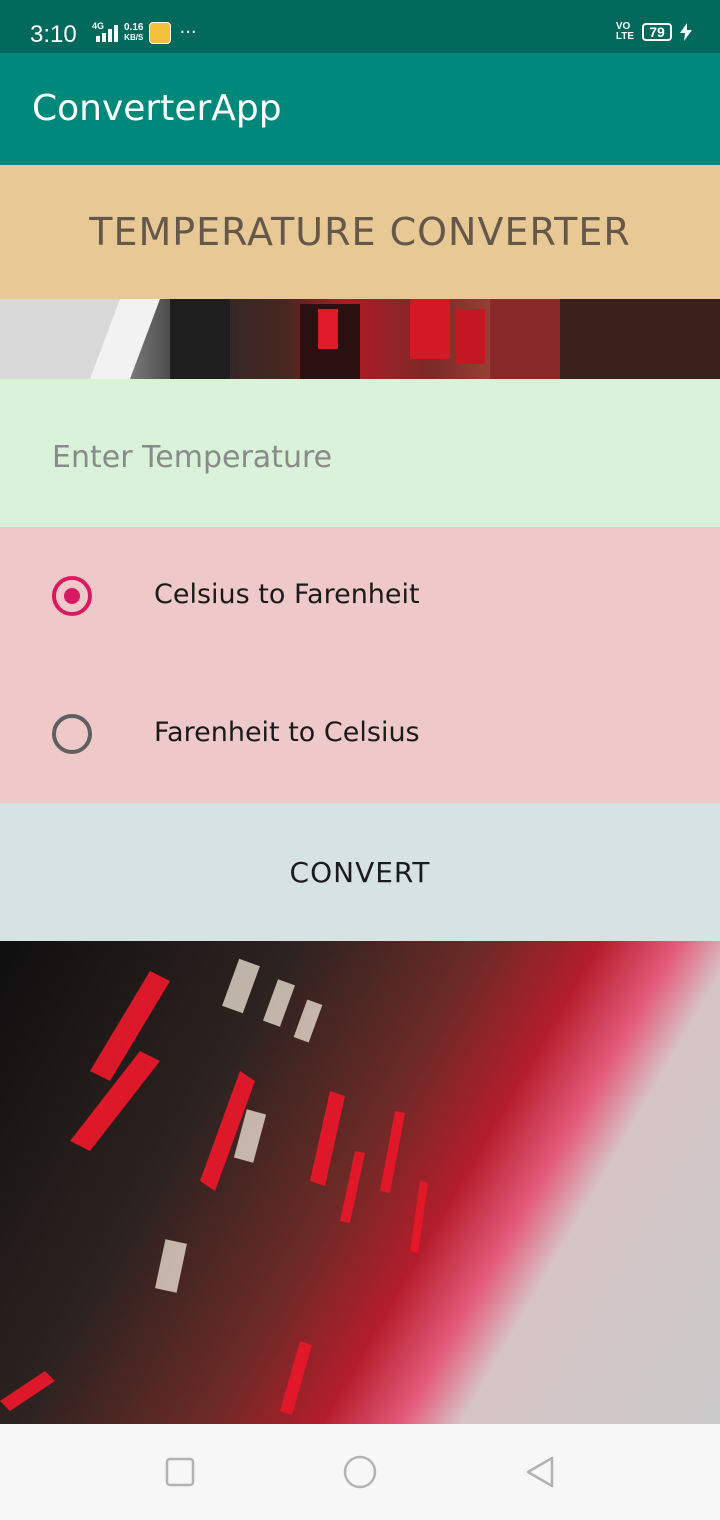  What do you see at coordinates (657, 32) in the screenshot?
I see `battery-icon: 79` at bounding box center [657, 32].